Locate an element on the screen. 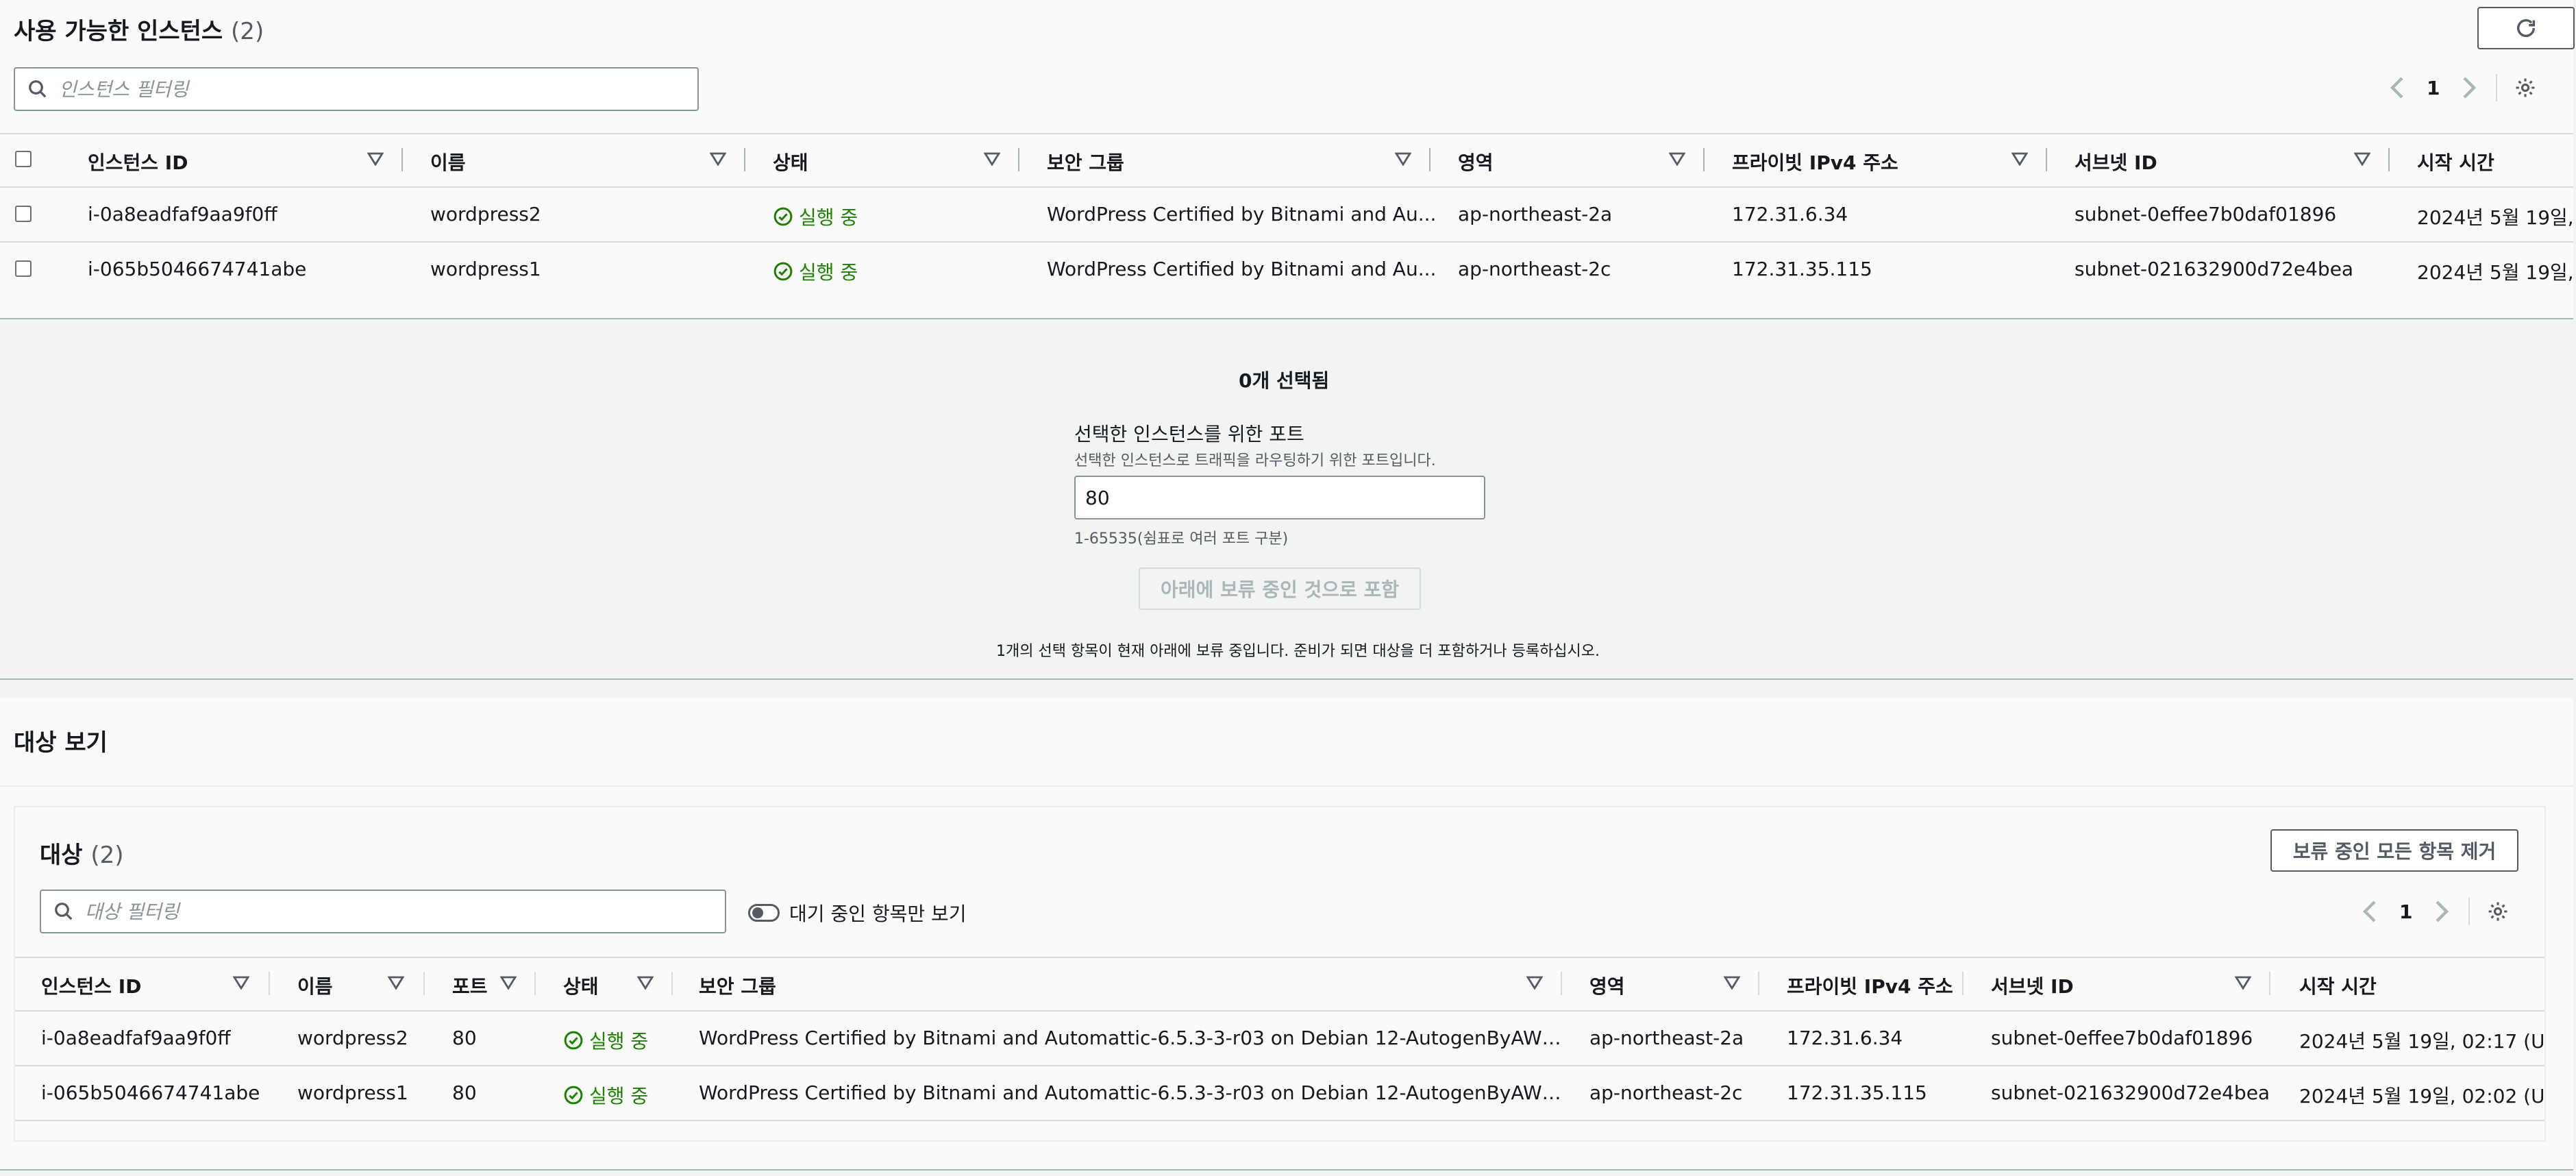 Image resolution: width=2576 pixels, height=1176 pixels. refresh-button is located at coordinates (2526, 28).